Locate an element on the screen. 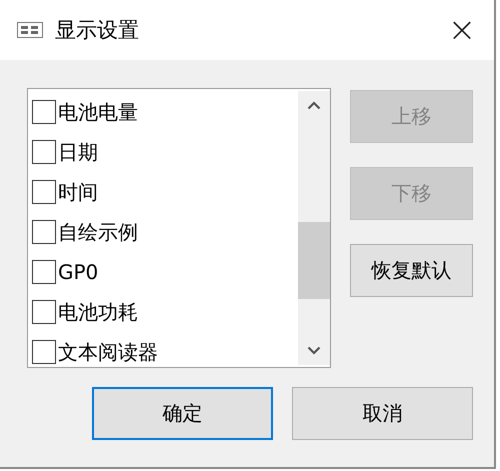 Image resolution: width=500 pixels, height=471 pixels. scrollbar is located at coordinates (314, 228).